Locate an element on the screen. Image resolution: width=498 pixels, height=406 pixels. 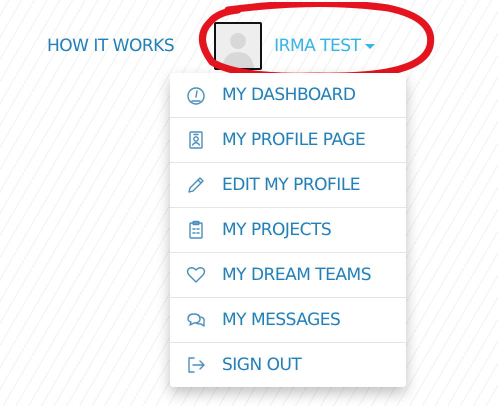
menu-item: MY DASHBOARD is located at coordinates (288, 95).